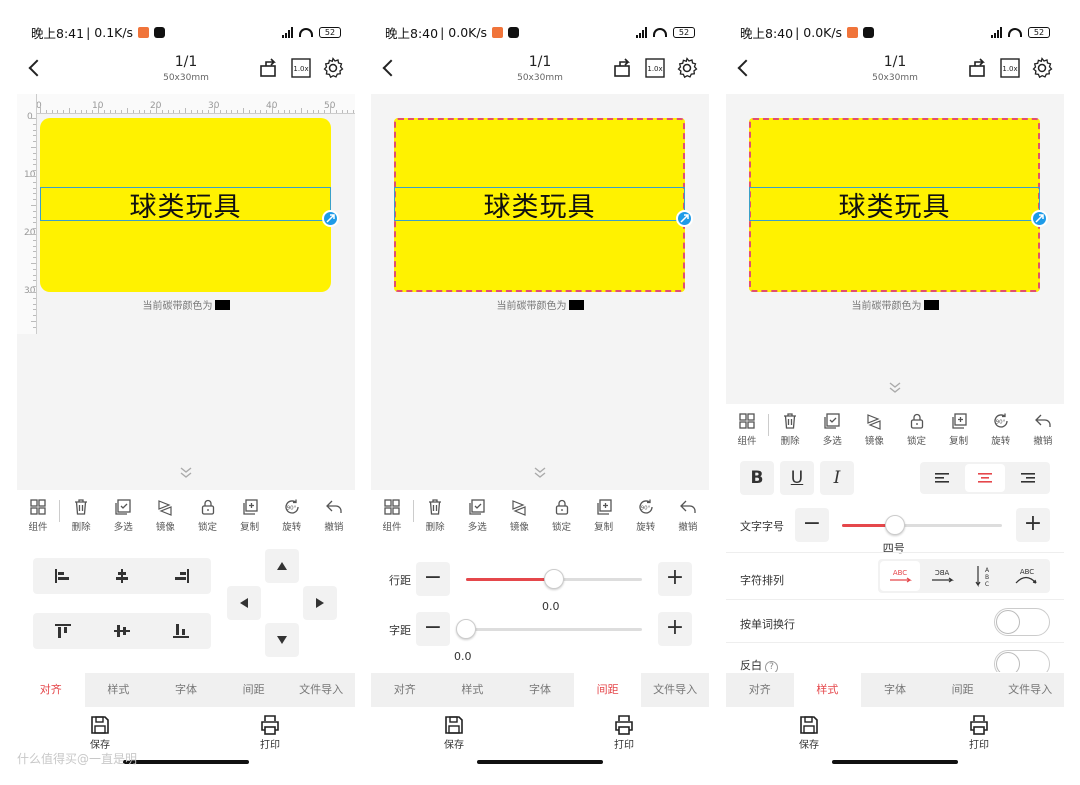 The image size is (1080, 785). What do you see at coordinates (1028, 478) in the screenshot?
I see `text-align-right-icon` at bounding box center [1028, 478].